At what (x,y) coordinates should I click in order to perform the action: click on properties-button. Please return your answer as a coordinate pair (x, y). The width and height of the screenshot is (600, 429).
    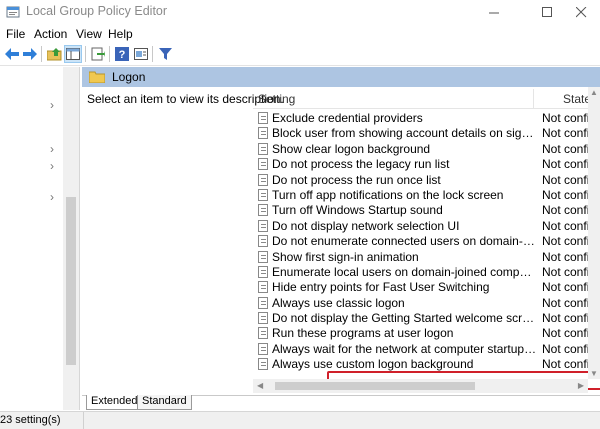
    Looking at the image, I should click on (141, 54).